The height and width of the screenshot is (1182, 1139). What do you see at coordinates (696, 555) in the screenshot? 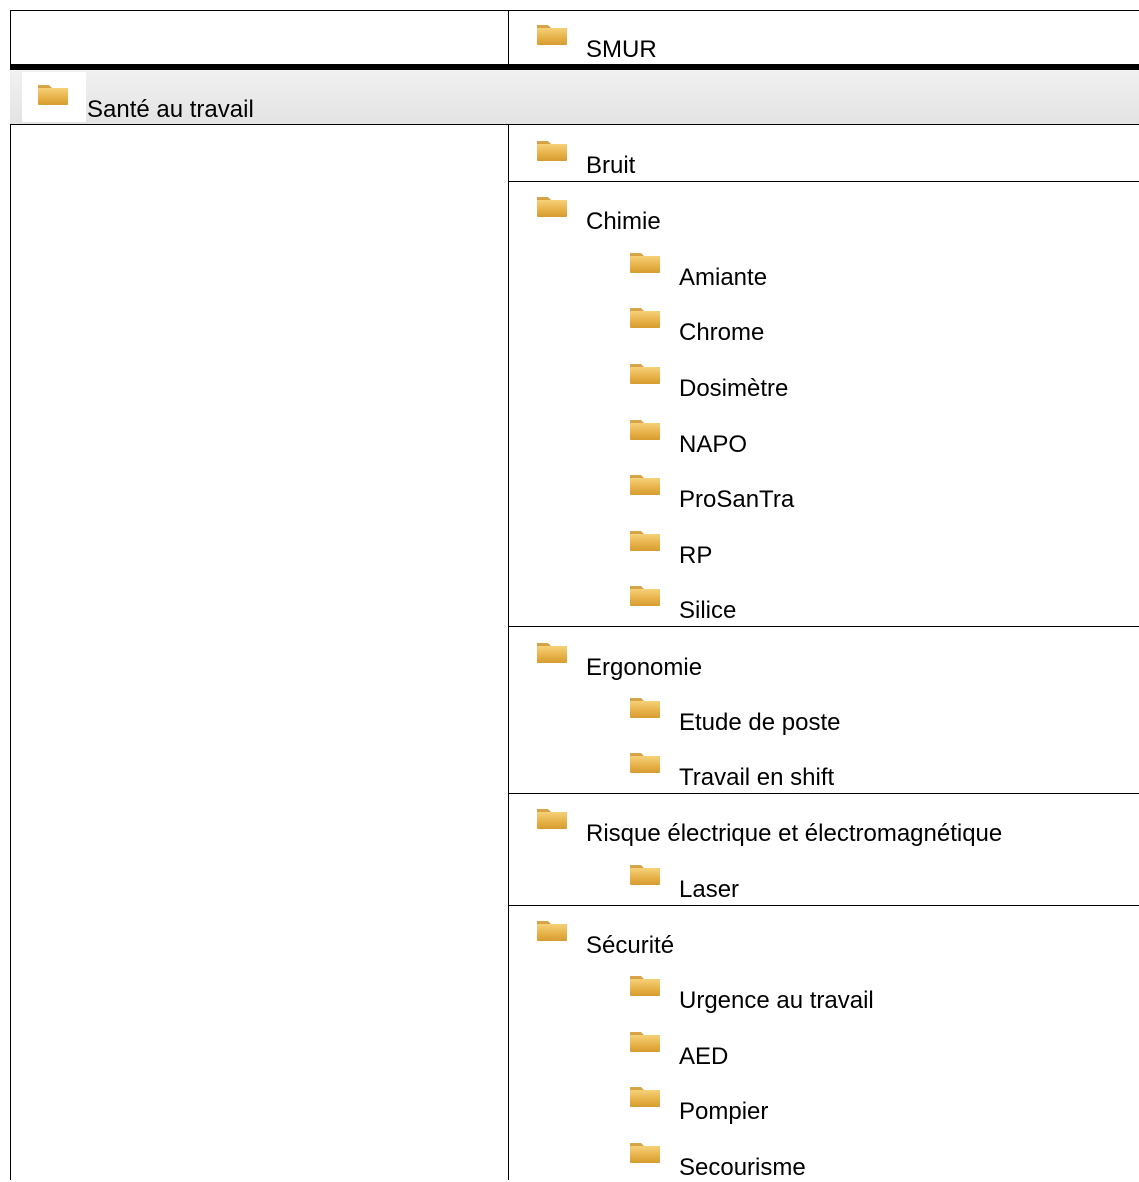
I see `folder-label: RP` at bounding box center [696, 555].